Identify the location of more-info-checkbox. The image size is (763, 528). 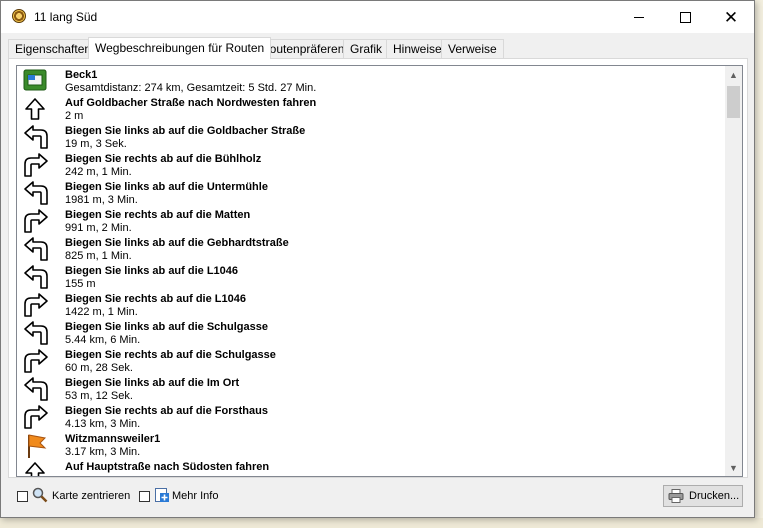
(144, 496).